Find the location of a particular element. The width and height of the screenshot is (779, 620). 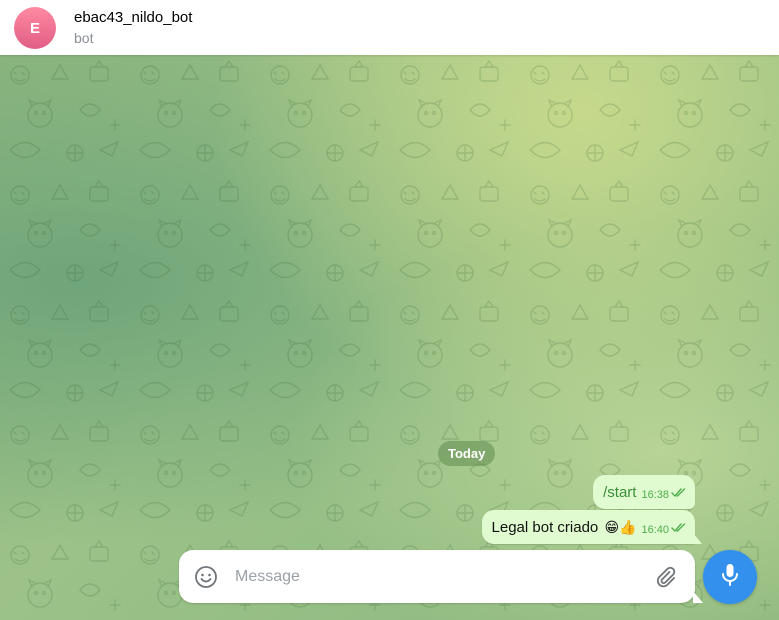

date-separator: Today is located at coordinates (467, 453).